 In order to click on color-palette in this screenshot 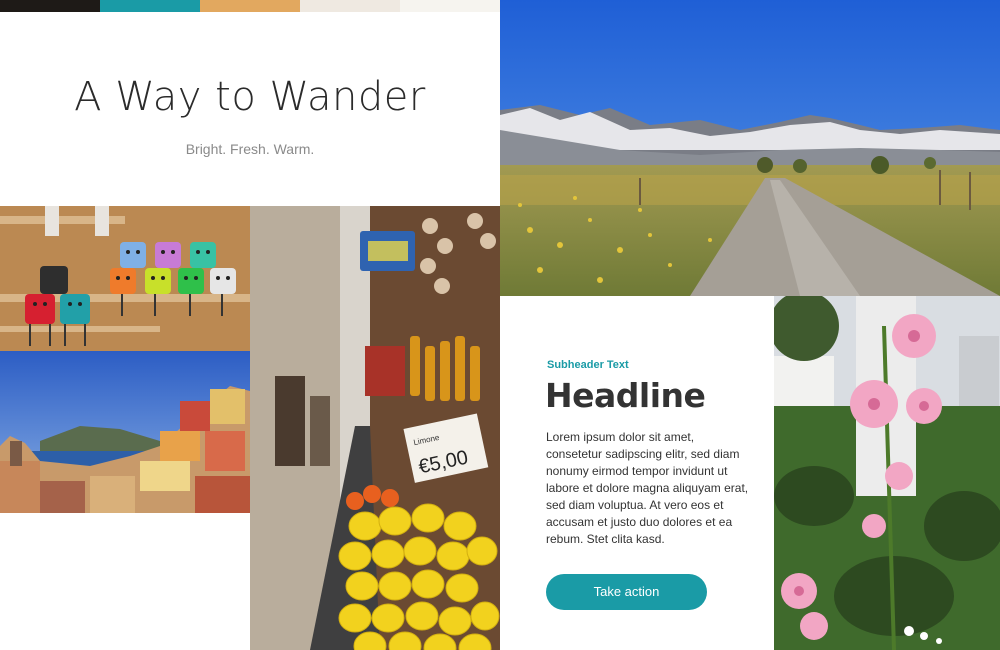, I will do `click(250, 6)`.